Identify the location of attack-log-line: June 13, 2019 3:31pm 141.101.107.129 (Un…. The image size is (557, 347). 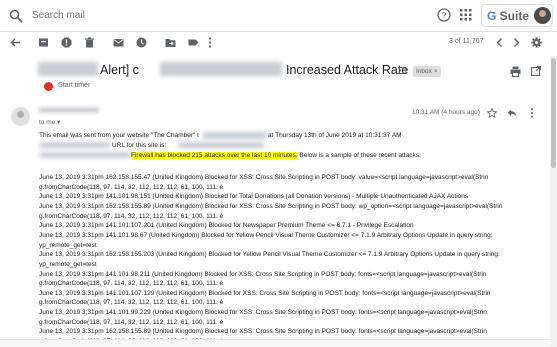
(265, 293).